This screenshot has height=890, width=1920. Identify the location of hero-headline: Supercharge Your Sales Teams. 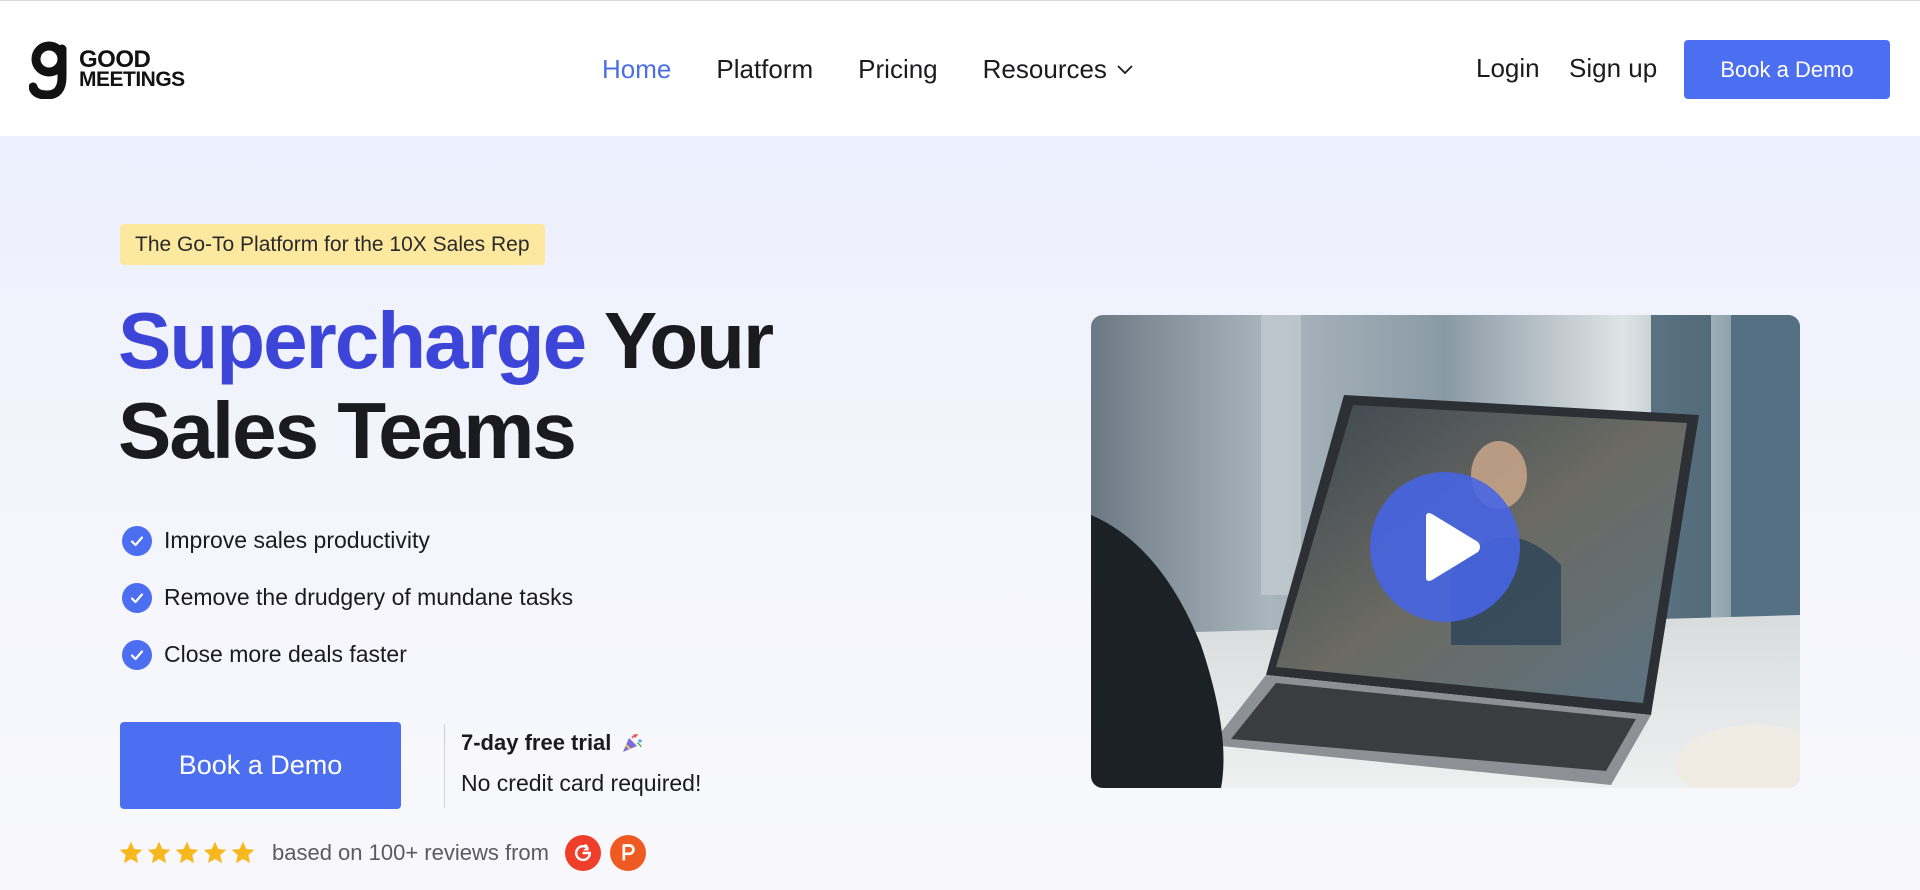
(446, 386).